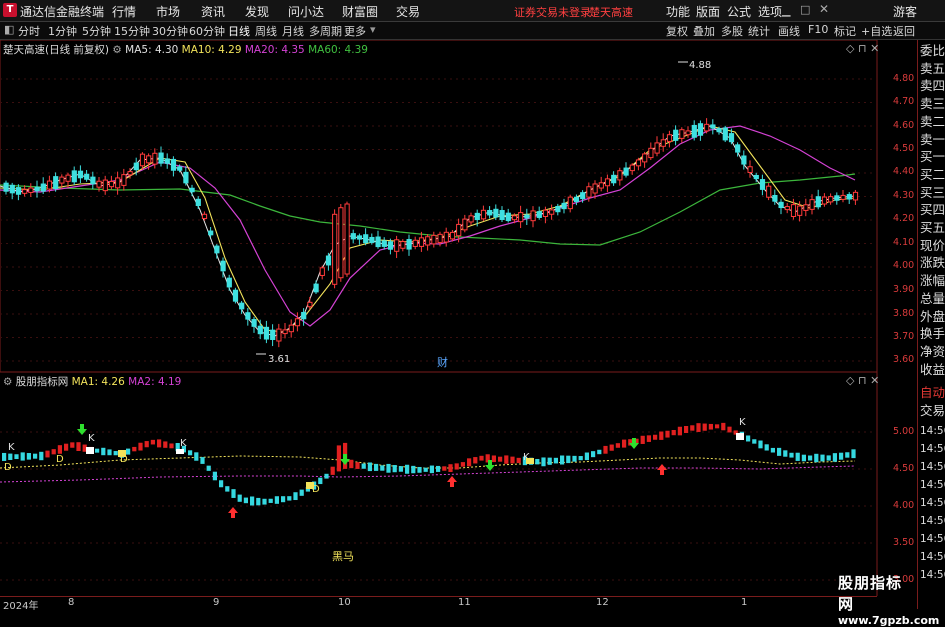 This screenshot has height=627, width=945. What do you see at coordinates (824, 9) in the screenshot?
I see `close-icon: ✕` at bounding box center [824, 9].